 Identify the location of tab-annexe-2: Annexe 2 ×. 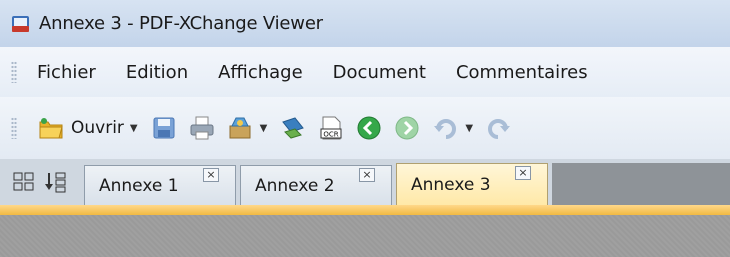
(316, 185).